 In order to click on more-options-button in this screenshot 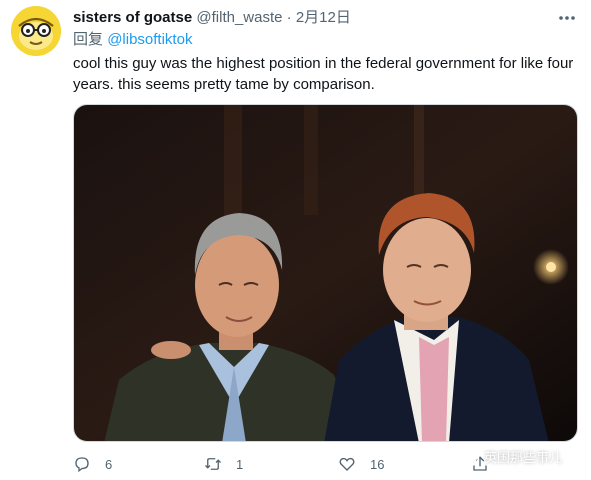, I will do `click(567, 18)`.